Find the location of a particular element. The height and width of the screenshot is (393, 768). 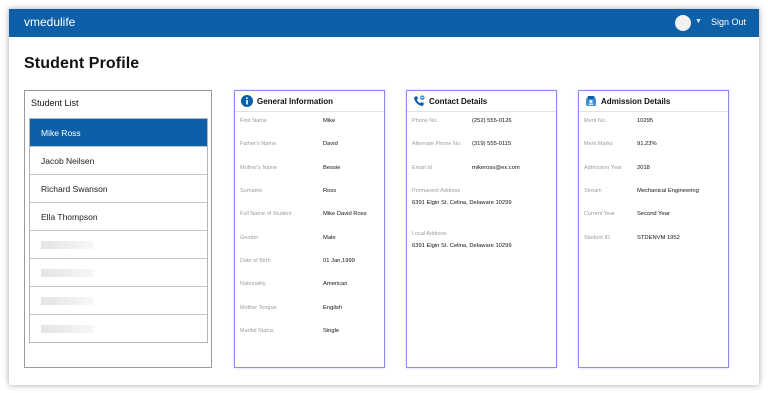

field-value: 2018 is located at coordinates (643, 168).